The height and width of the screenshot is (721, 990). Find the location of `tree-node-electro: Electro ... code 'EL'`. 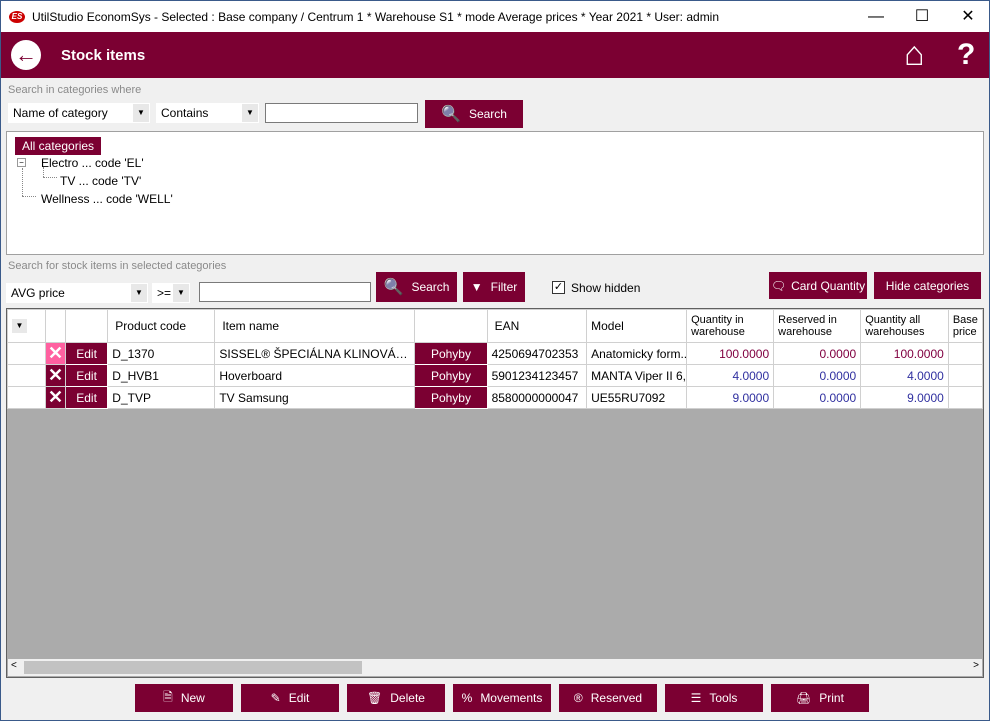

tree-node-electro: Electro ... code 'EL' is located at coordinates (92, 163).